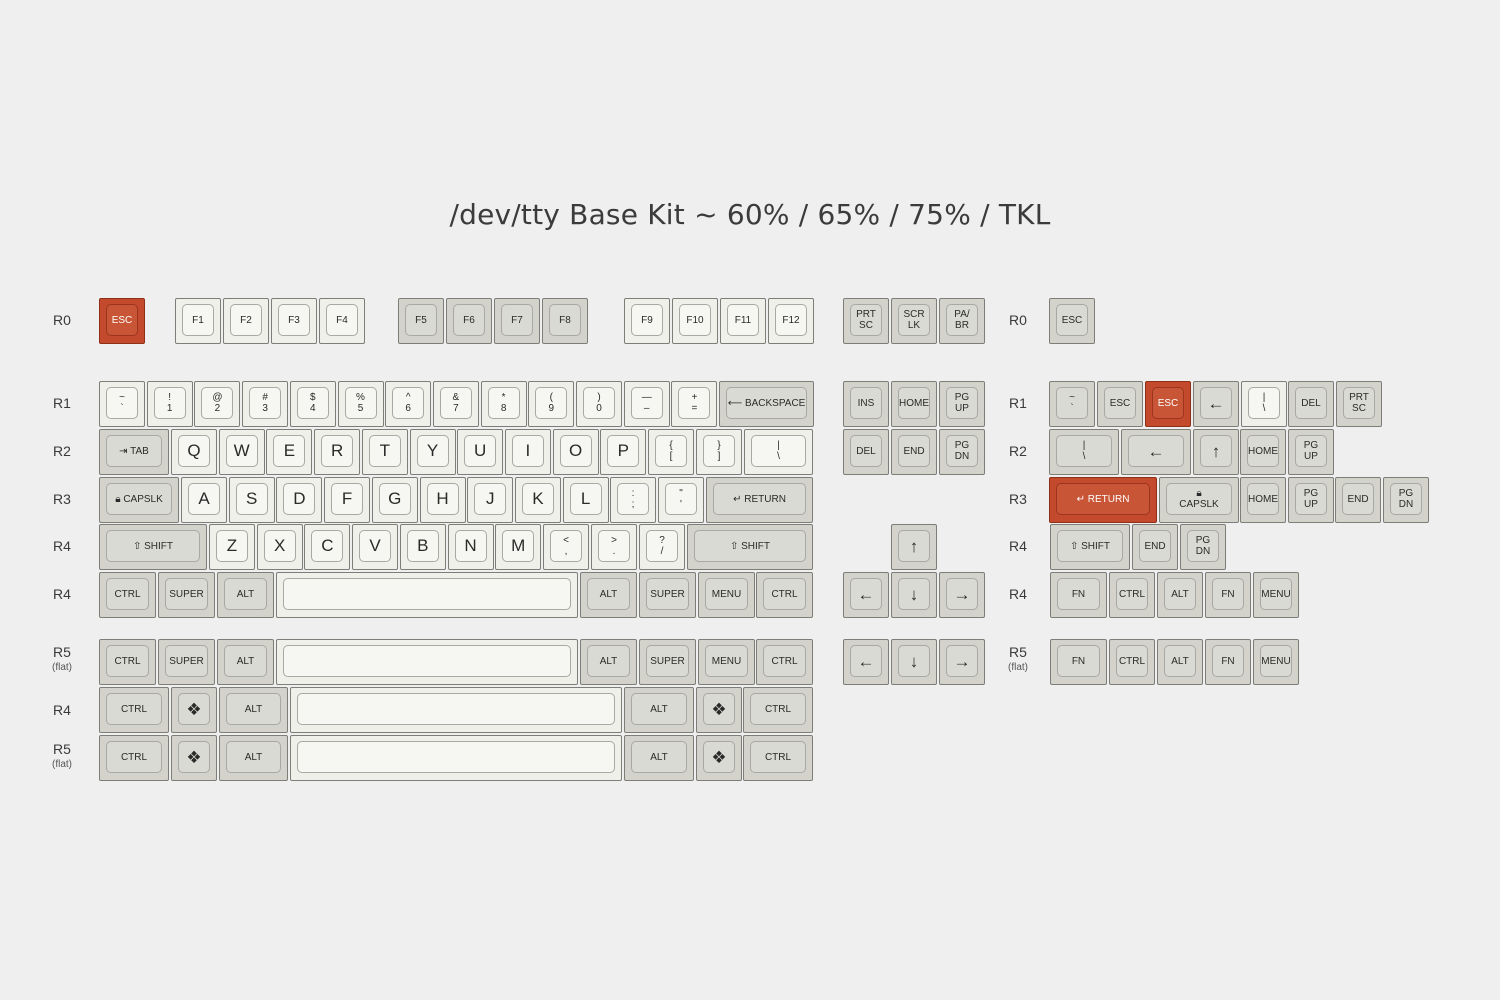  I want to click on f2-key: F2, so click(246, 321).